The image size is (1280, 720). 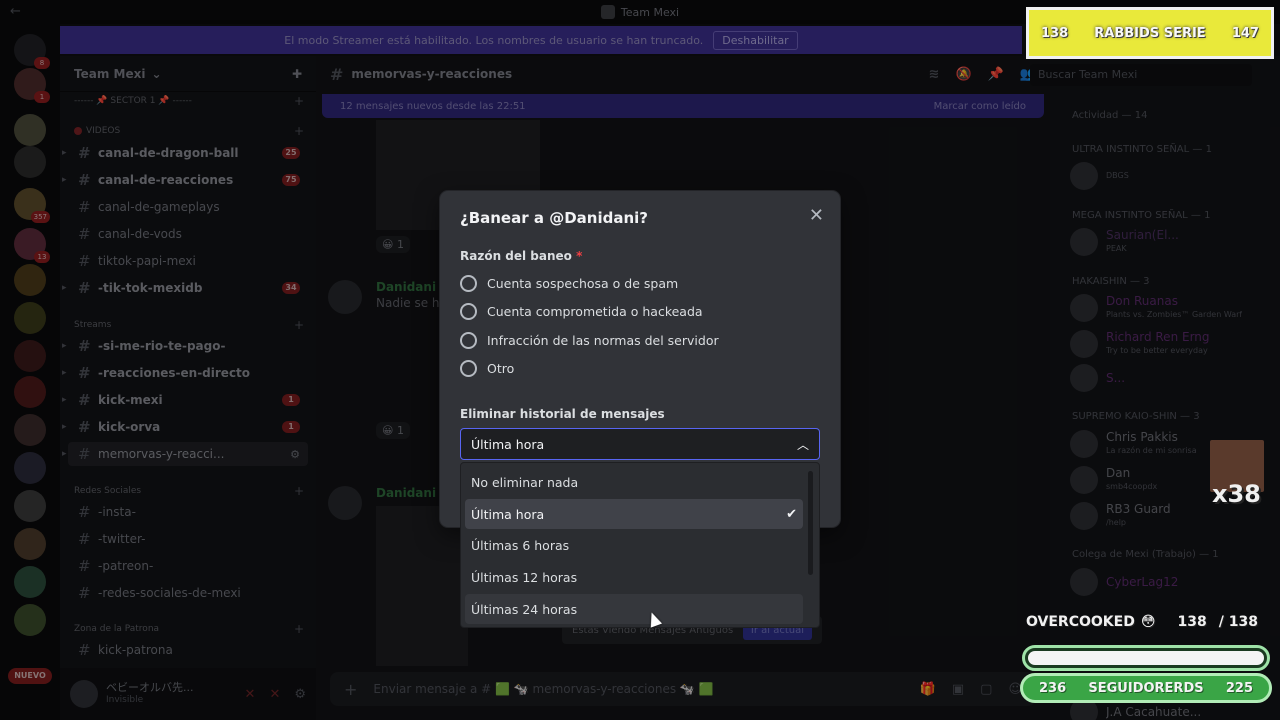 I want to click on reason-option-rules: Infracción de las normas del servidor, so click(x=589, y=340).